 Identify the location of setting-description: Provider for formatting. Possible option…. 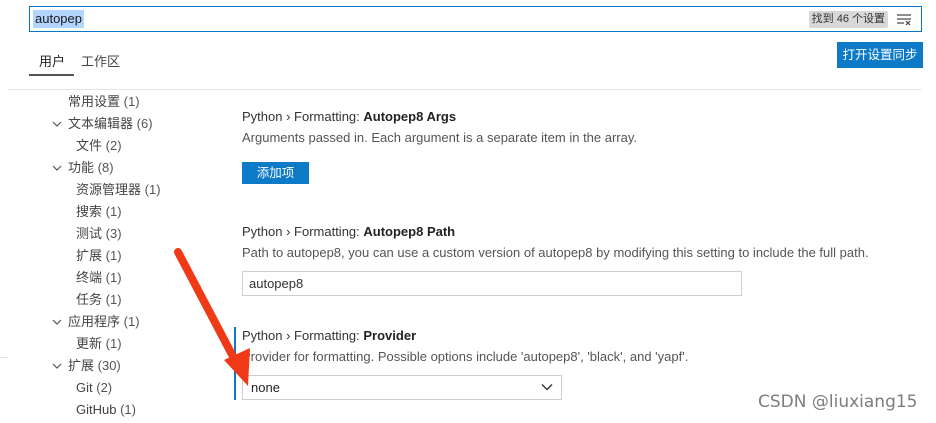
(465, 356).